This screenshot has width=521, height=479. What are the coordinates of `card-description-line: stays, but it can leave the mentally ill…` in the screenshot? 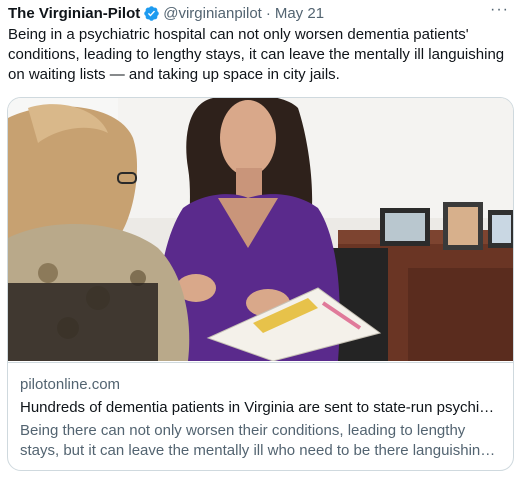 It's located at (258, 450).